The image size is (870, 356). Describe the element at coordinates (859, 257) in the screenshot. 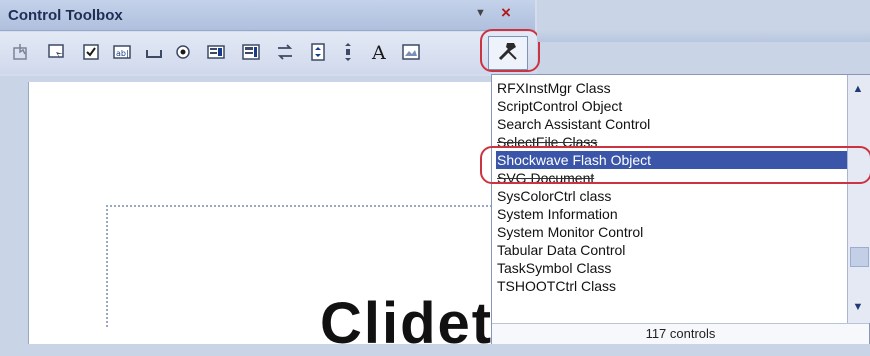

I see `scroll-thumb` at that location.